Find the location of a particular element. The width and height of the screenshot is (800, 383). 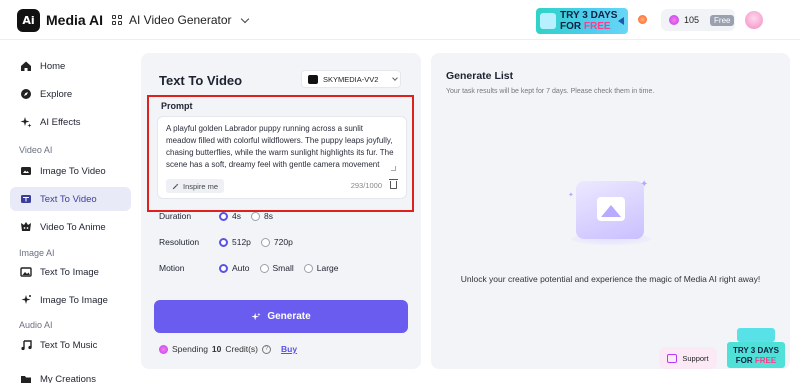

app-switcher-label: AI Video Generator is located at coordinates (180, 20).